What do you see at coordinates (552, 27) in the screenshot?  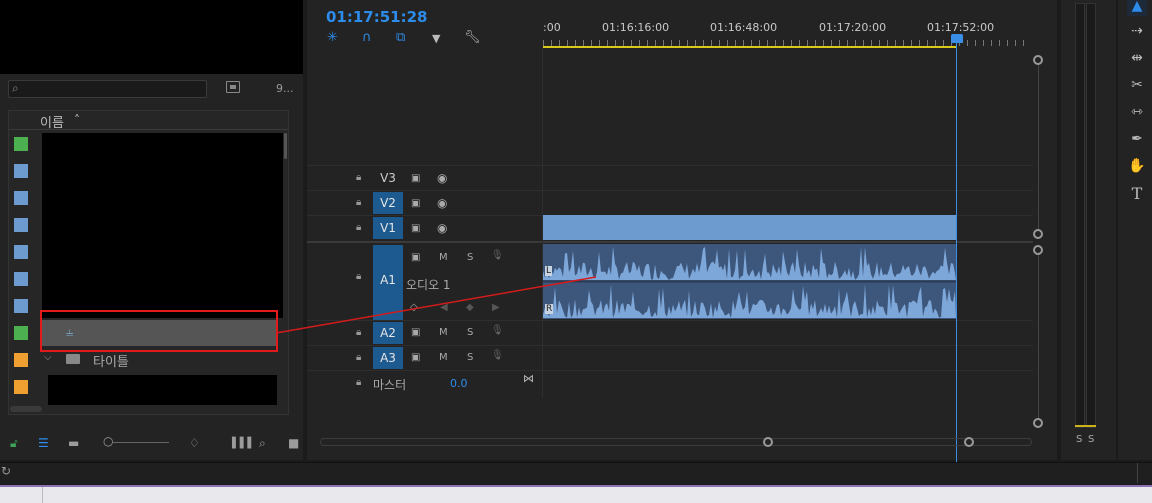 I see `ruler-label: :00` at bounding box center [552, 27].